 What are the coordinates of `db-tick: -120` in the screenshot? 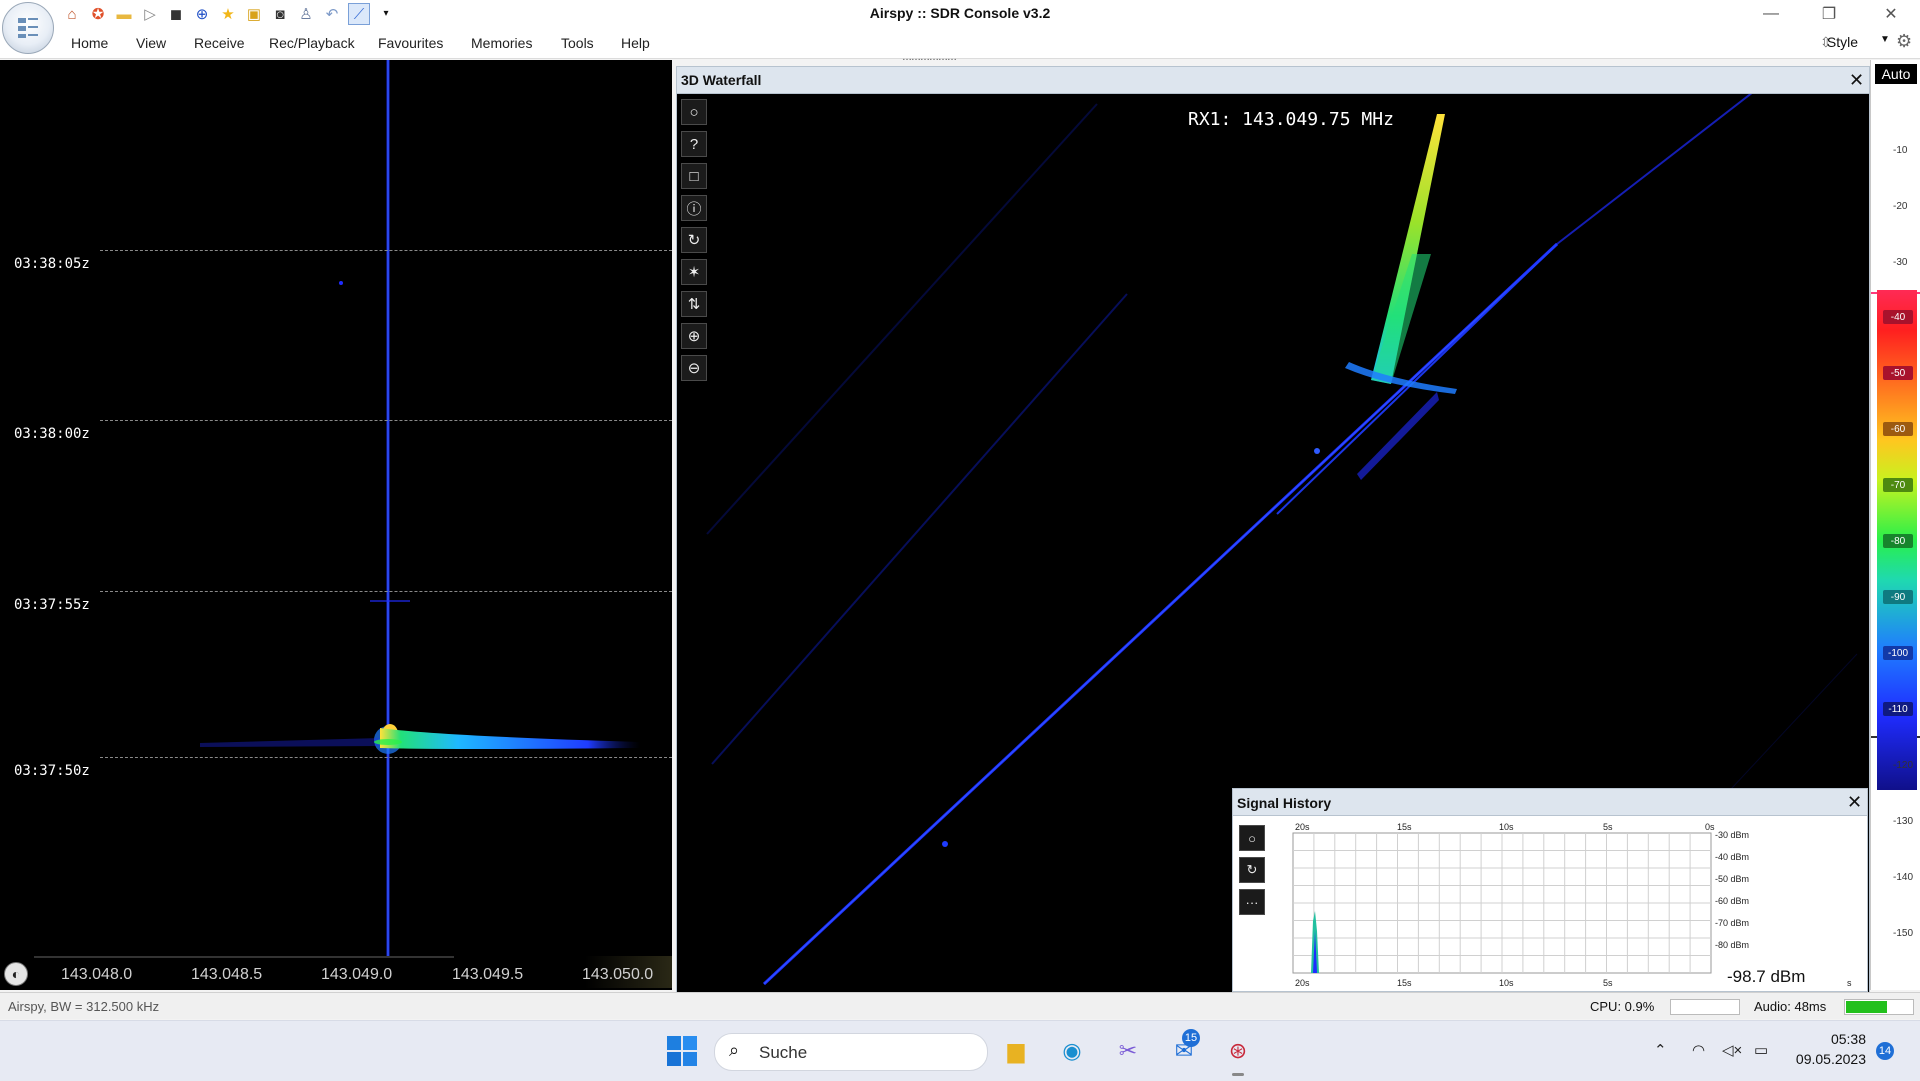 It's located at (1903, 765).